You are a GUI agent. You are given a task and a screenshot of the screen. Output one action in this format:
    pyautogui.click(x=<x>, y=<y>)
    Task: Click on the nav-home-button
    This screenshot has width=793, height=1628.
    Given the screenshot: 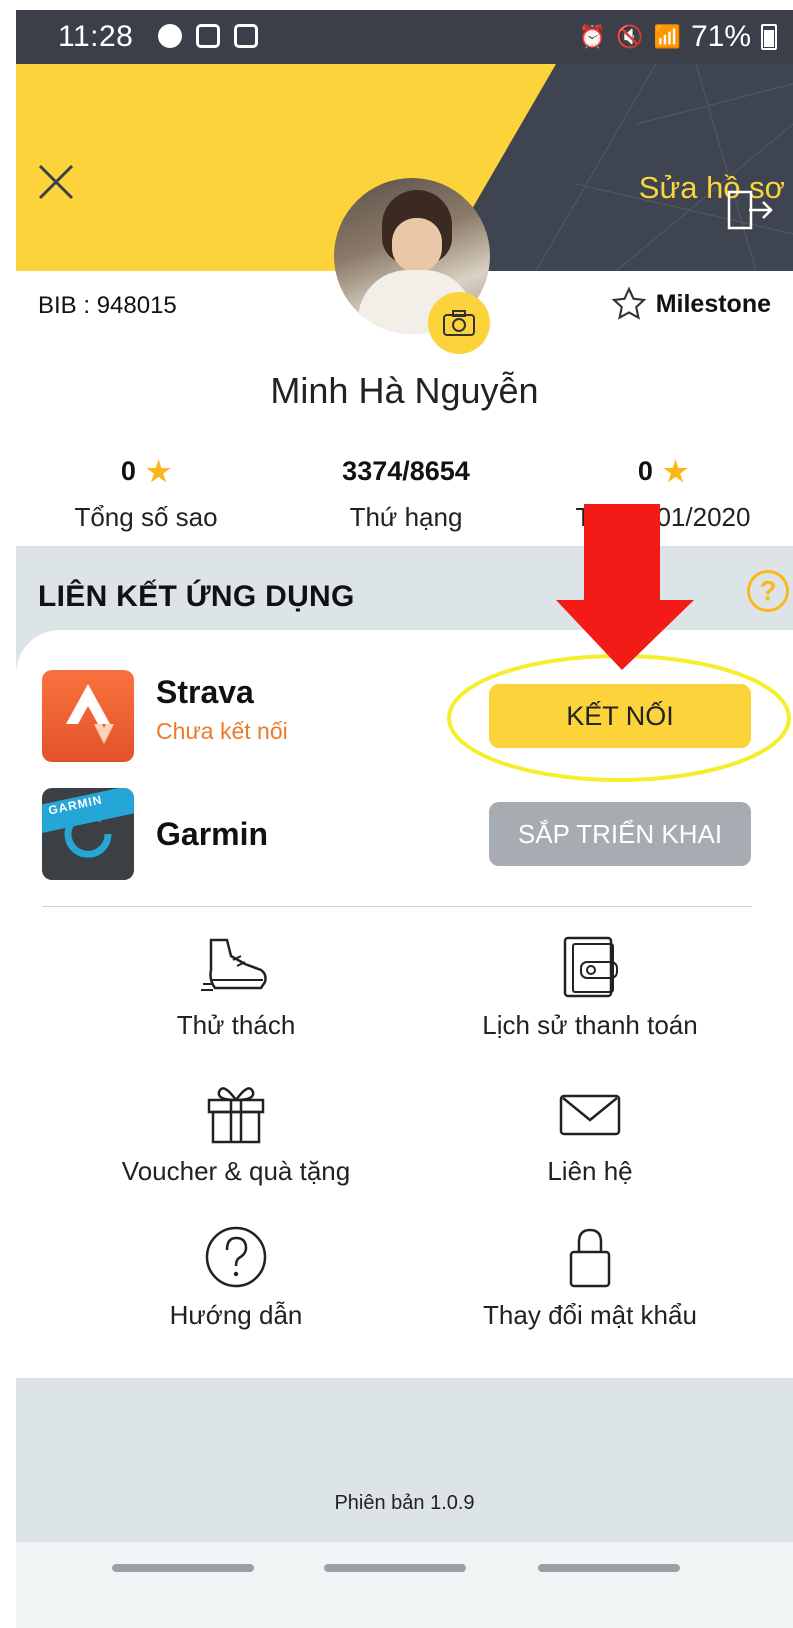 What is the action you would take?
    pyautogui.click(x=395, y=1568)
    